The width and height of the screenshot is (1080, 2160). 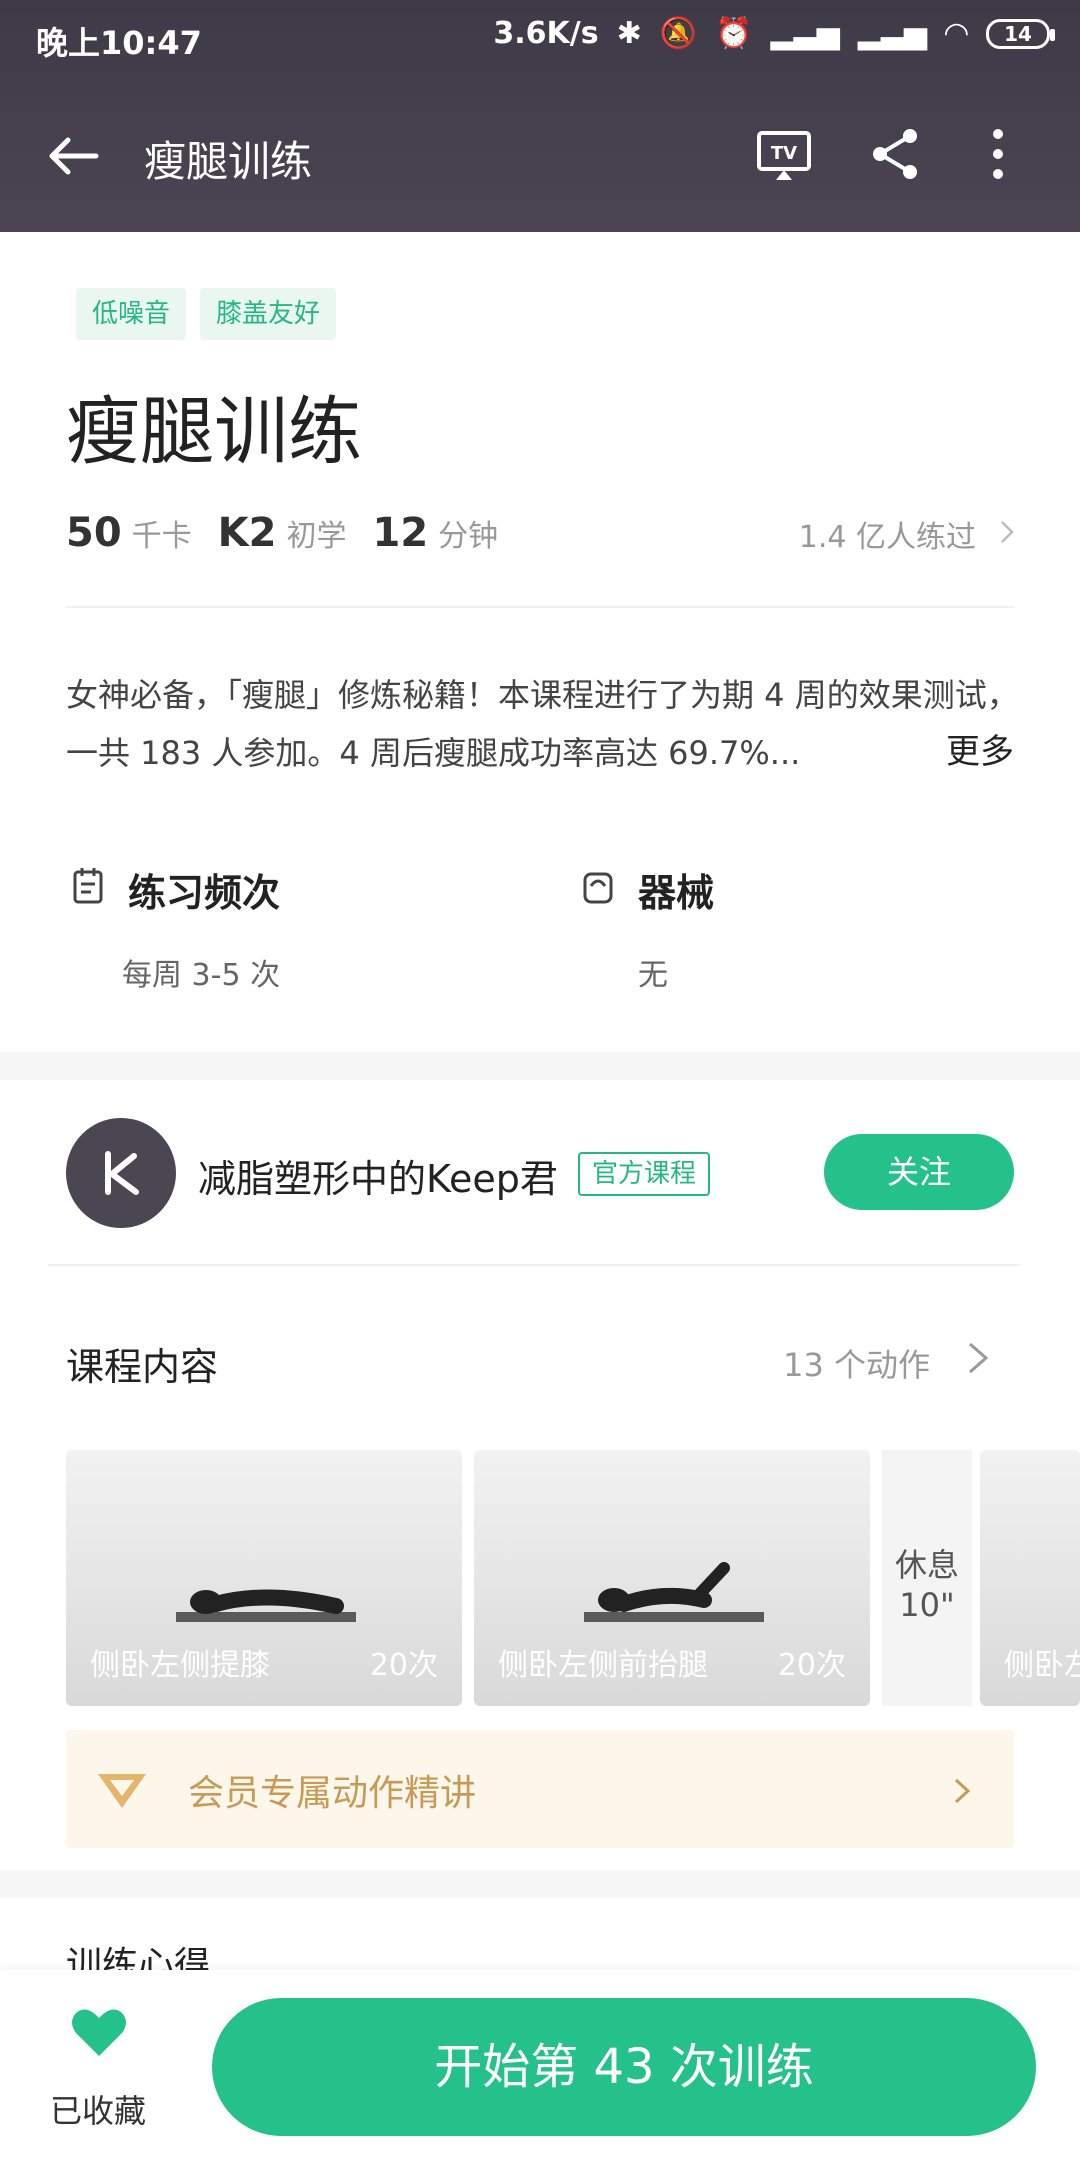 I want to click on exercise-card: 侧卧左, so click(x=1030, y=1578).